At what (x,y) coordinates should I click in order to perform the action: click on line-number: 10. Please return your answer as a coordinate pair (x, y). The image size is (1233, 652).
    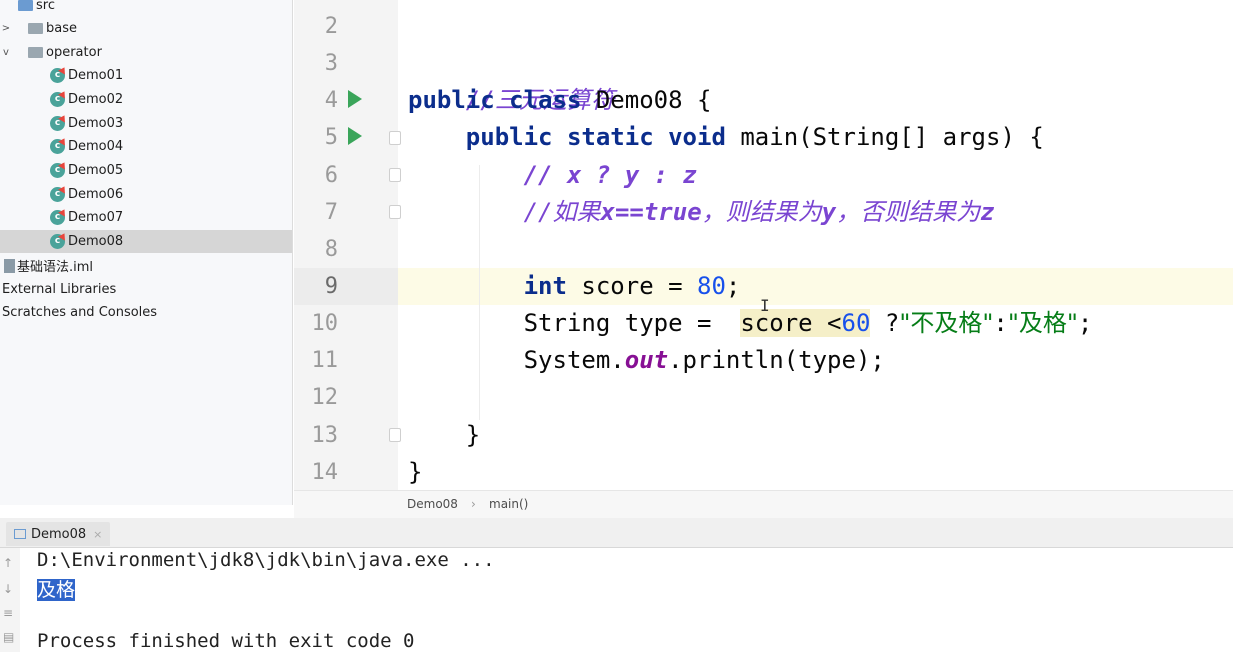
    Looking at the image, I should click on (325, 323).